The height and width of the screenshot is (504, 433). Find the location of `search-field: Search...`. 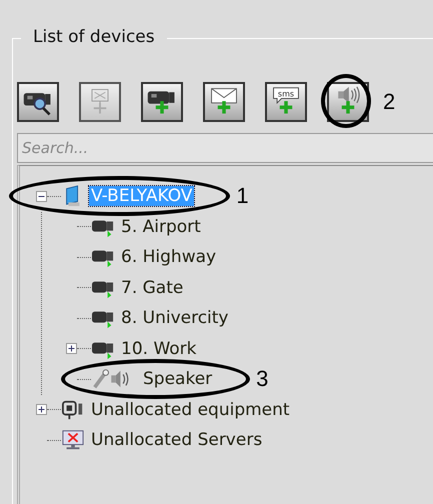

search-field: Search... is located at coordinates (225, 148).